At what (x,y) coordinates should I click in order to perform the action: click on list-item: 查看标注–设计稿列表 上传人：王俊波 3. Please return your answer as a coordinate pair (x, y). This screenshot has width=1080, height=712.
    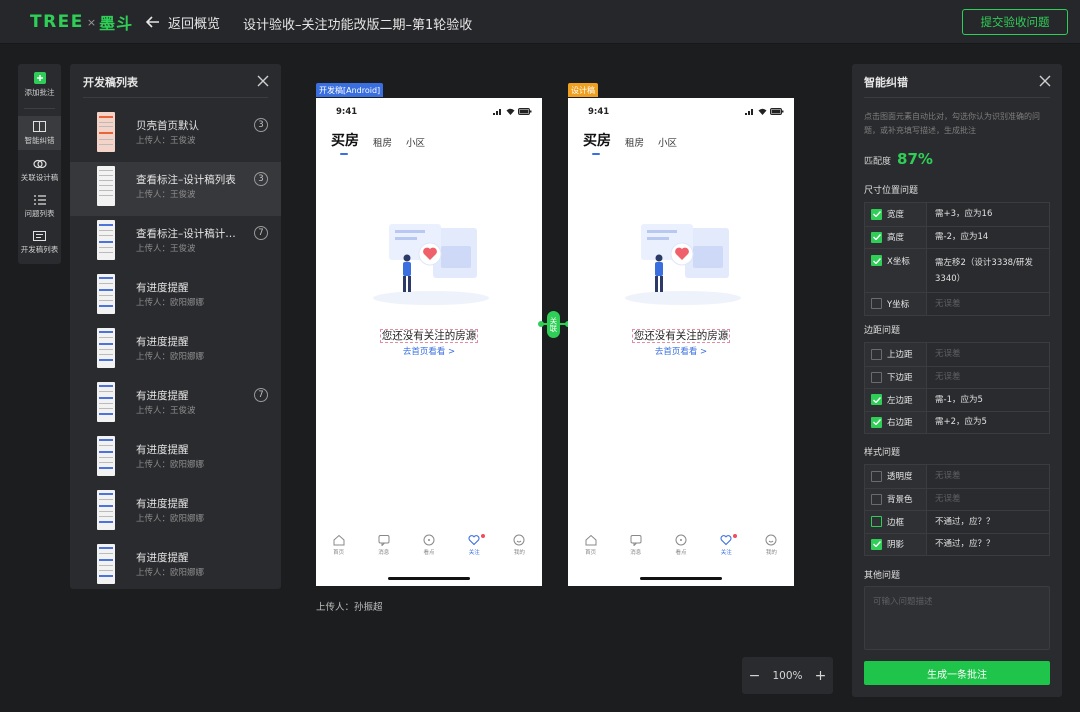
    Looking at the image, I should click on (175, 189).